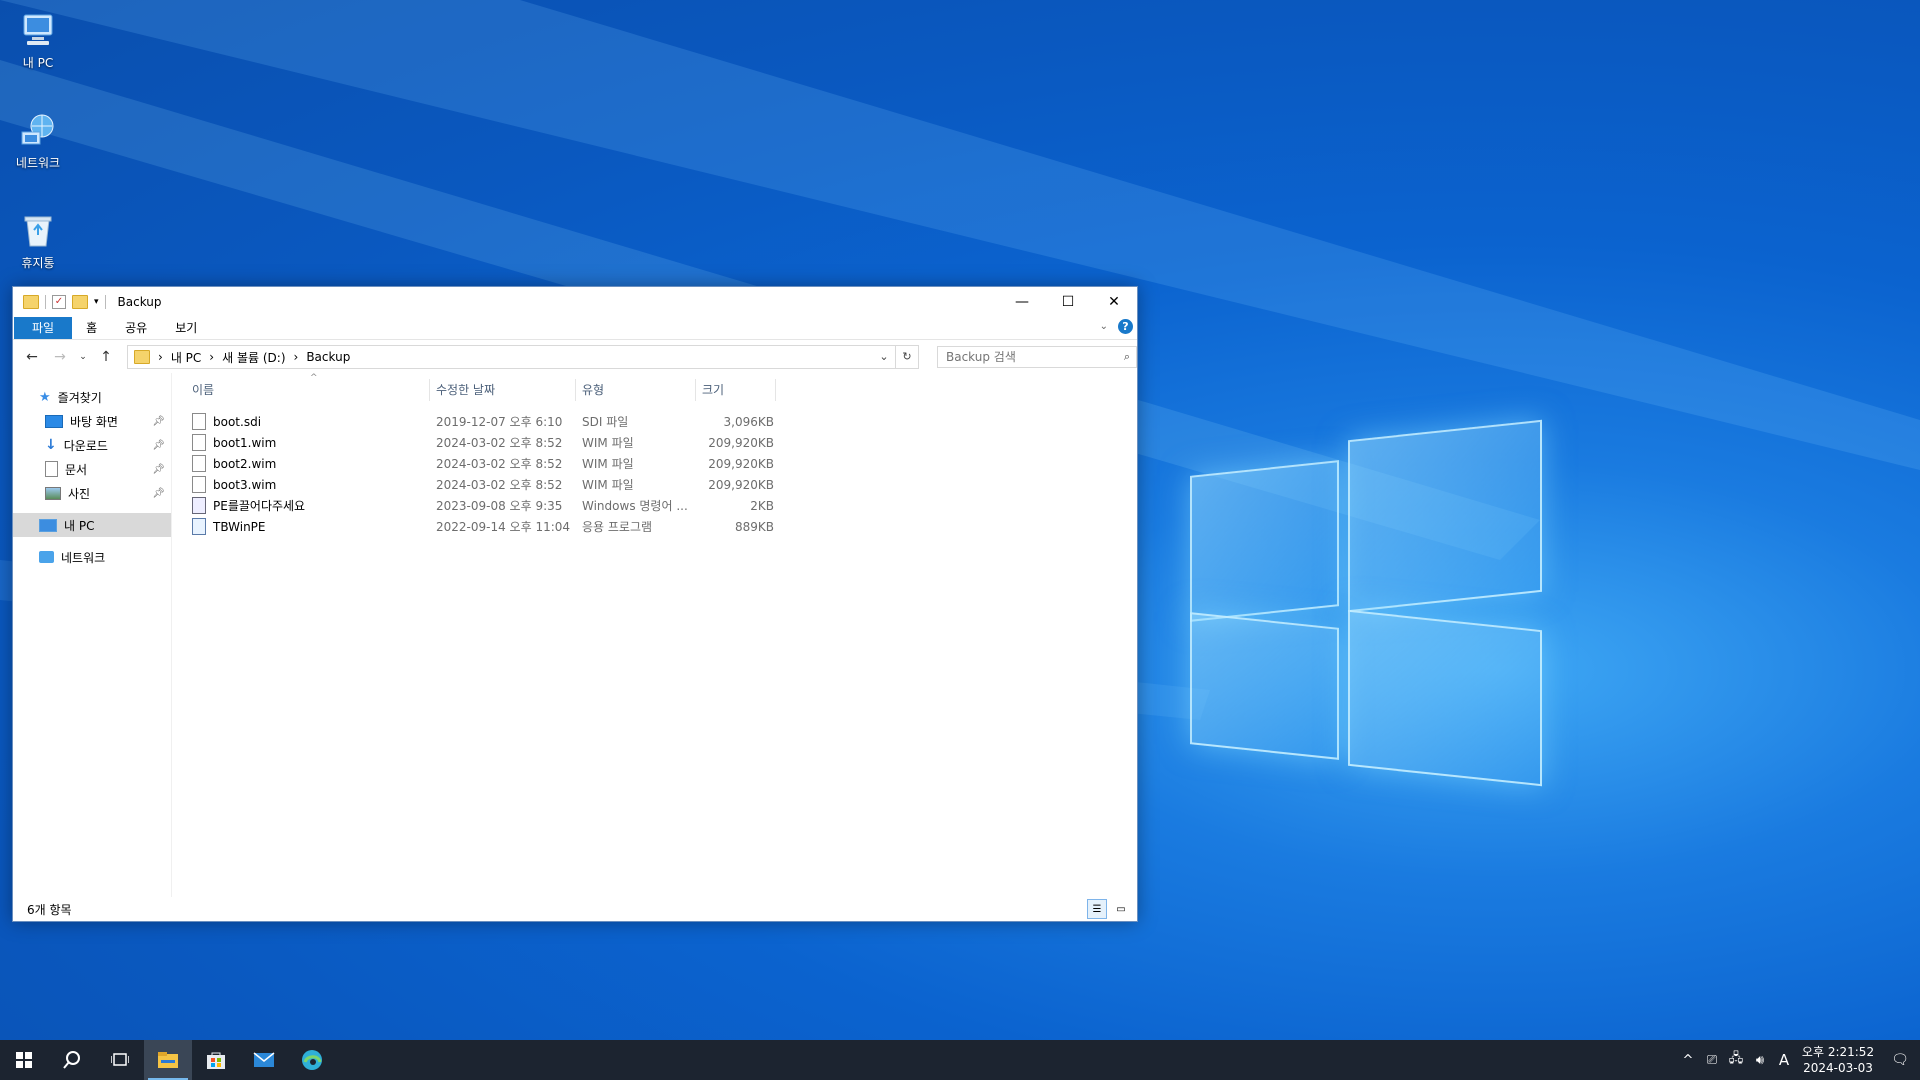 The width and height of the screenshot is (1920, 1080). I want to click on desktop-icon-network: 네트워크, so click(38, 140).